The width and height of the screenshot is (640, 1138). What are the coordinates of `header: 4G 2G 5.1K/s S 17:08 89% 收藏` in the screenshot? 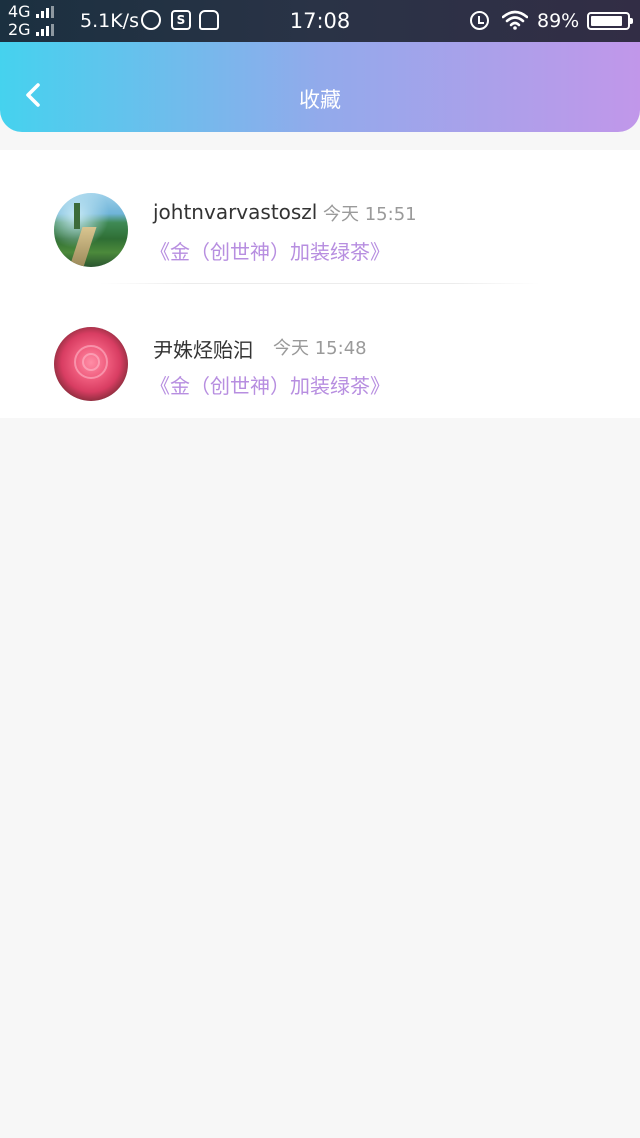 It's located at (320, 66).